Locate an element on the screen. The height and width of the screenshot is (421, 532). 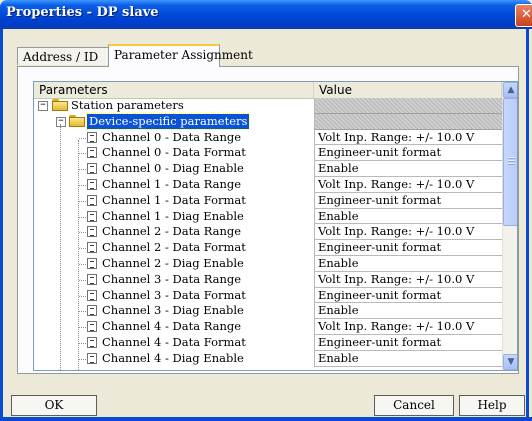
chevron-down-icon: ▼ is located at coordinates (510, 362).